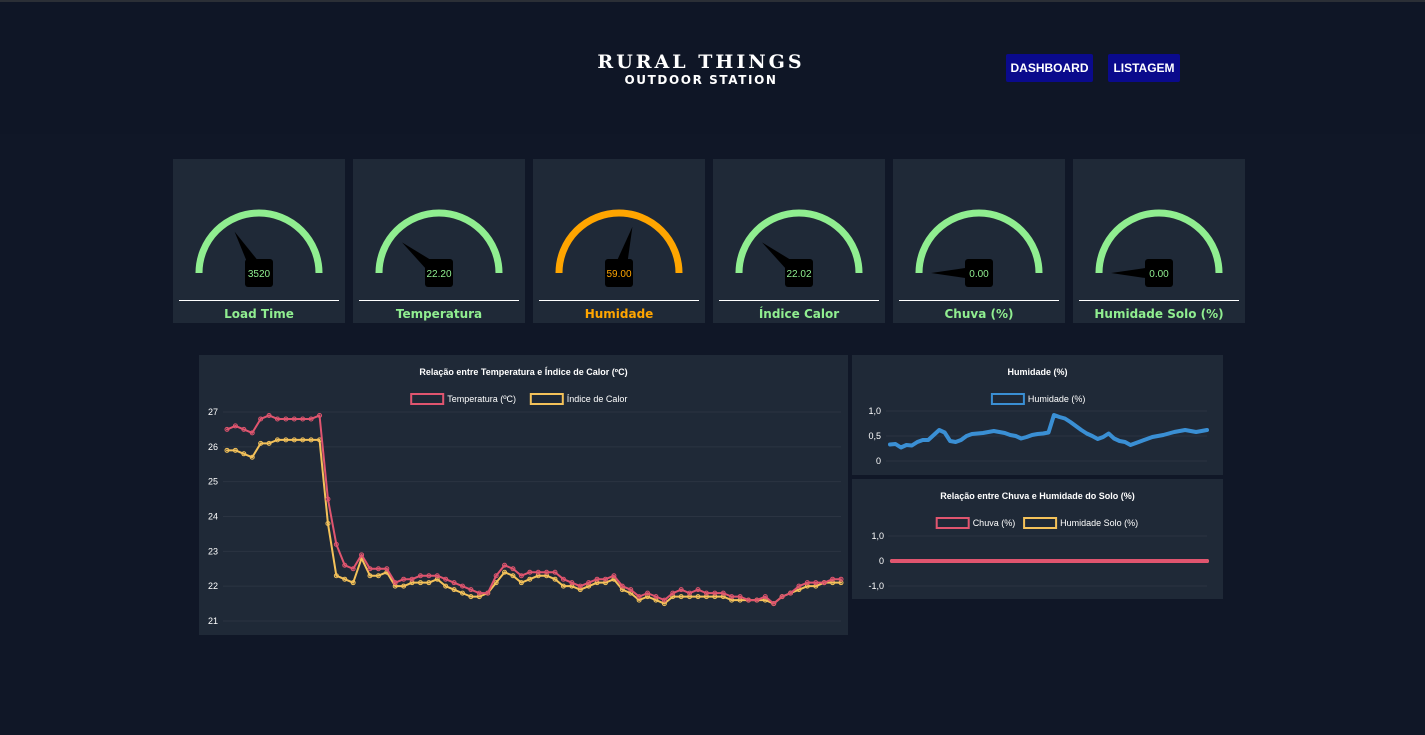 Image resolution: width=1425 pixels, height=735 pixels. I want to click on gauge-indice-calor: 22.02 Índice Calor, so click(799, 241).